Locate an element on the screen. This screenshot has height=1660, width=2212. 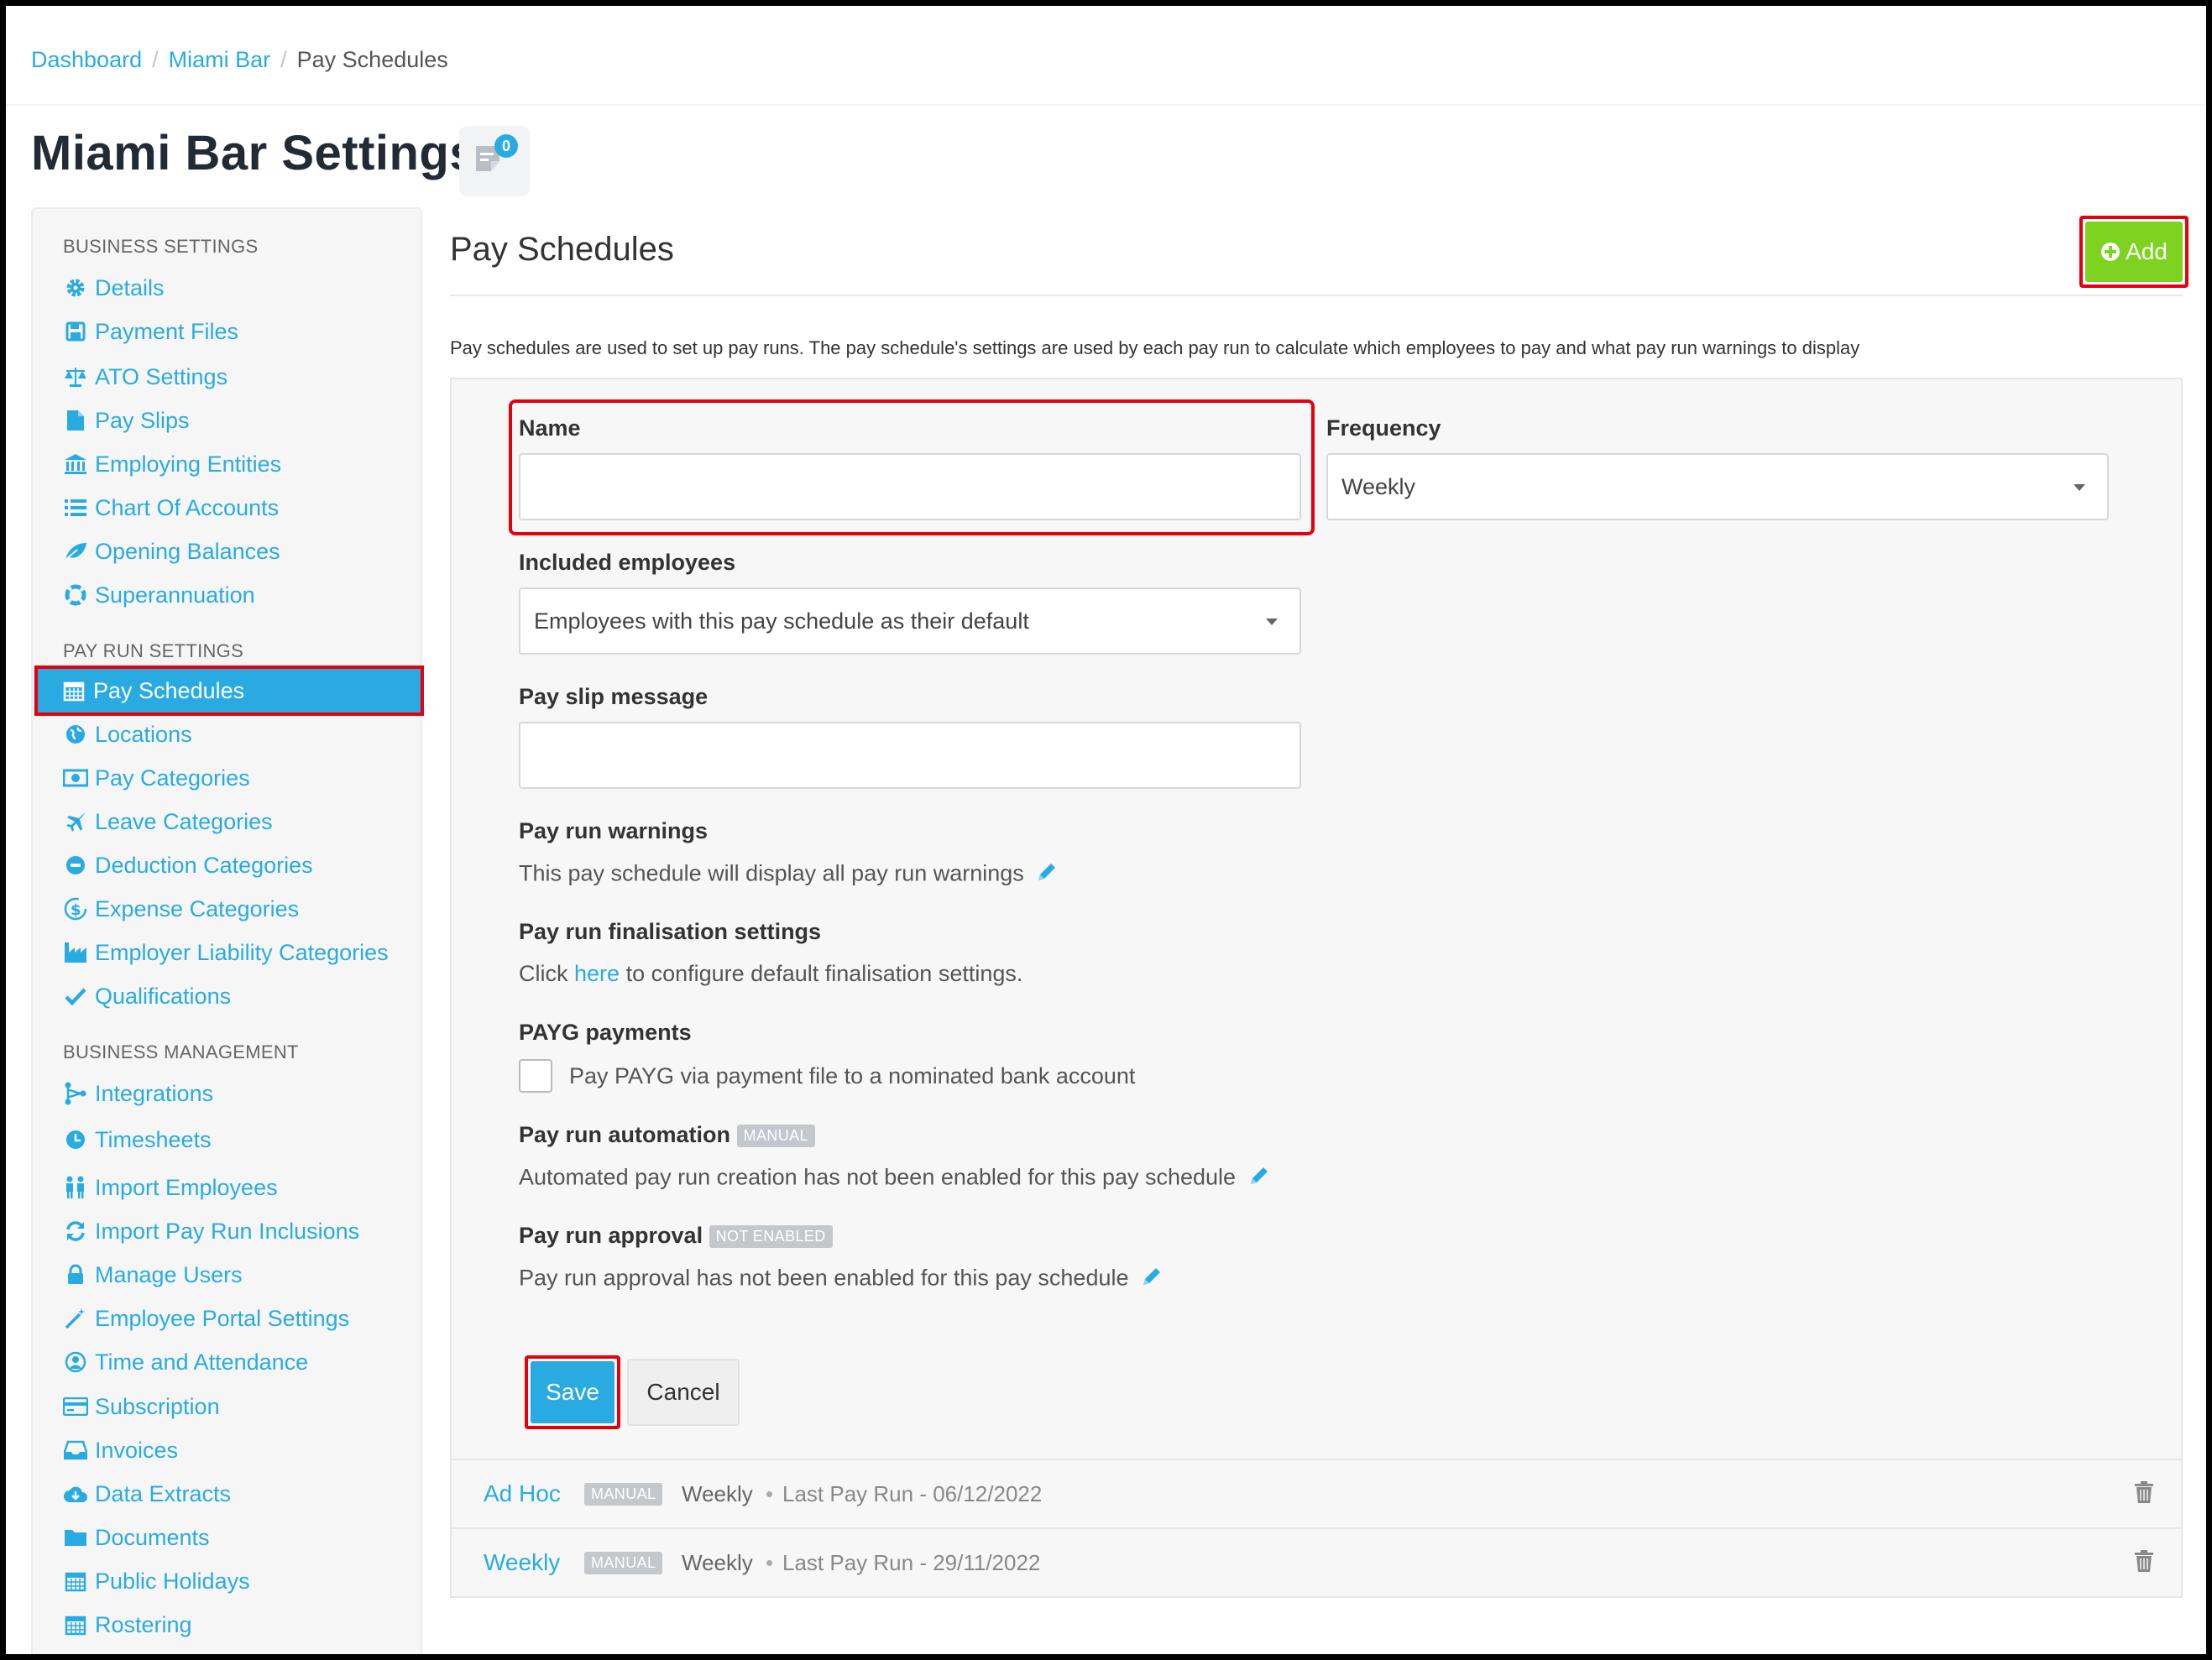
sidebar-item-pay-categories: Pay Categories is located at coordinates (157, 778).